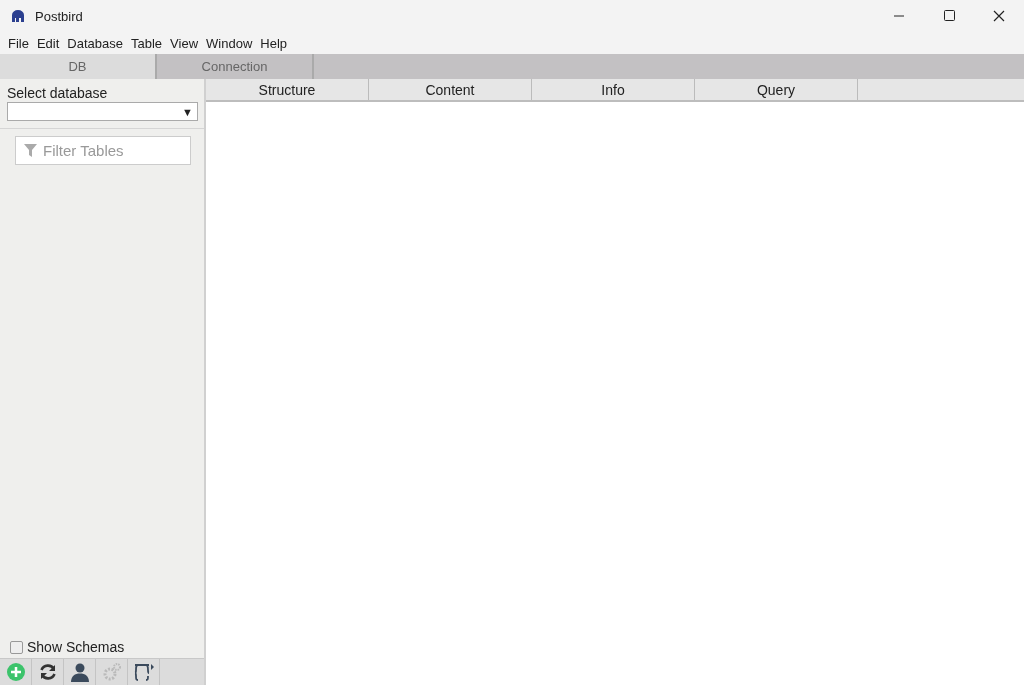  What do you see at coordinates (229, 43) in the screenshot?
I see `menu-item: Window` at bounding box center [229, 43].